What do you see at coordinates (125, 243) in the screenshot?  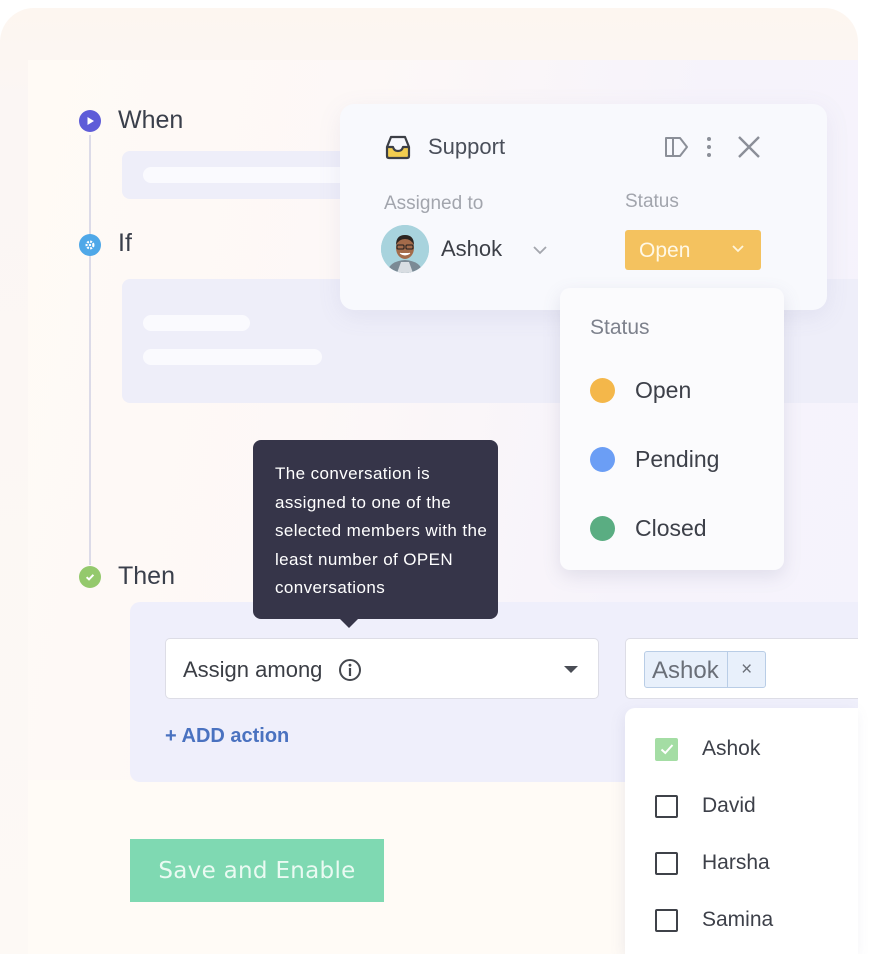 I see `step-if-label: If` at bounding box center [125, 243].